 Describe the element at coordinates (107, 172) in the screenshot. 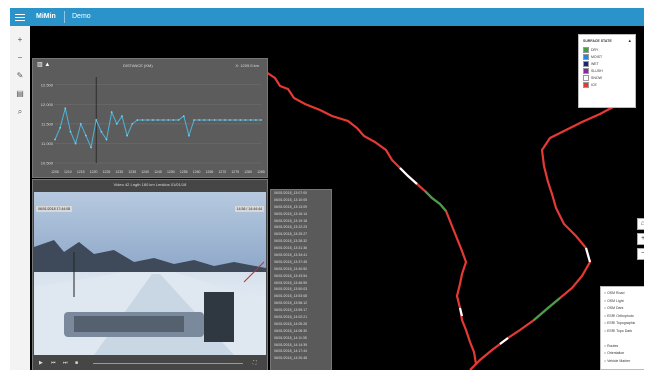

I see `x-tick-label: 1225` at that location.